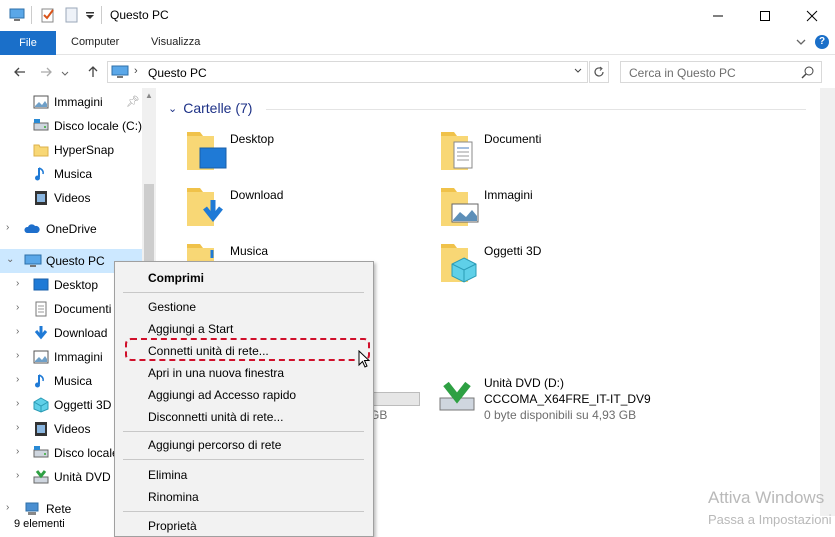 This screenshot has width=835, height=537. I want to click on folder-desktop: Desktop, so click(294, 154).